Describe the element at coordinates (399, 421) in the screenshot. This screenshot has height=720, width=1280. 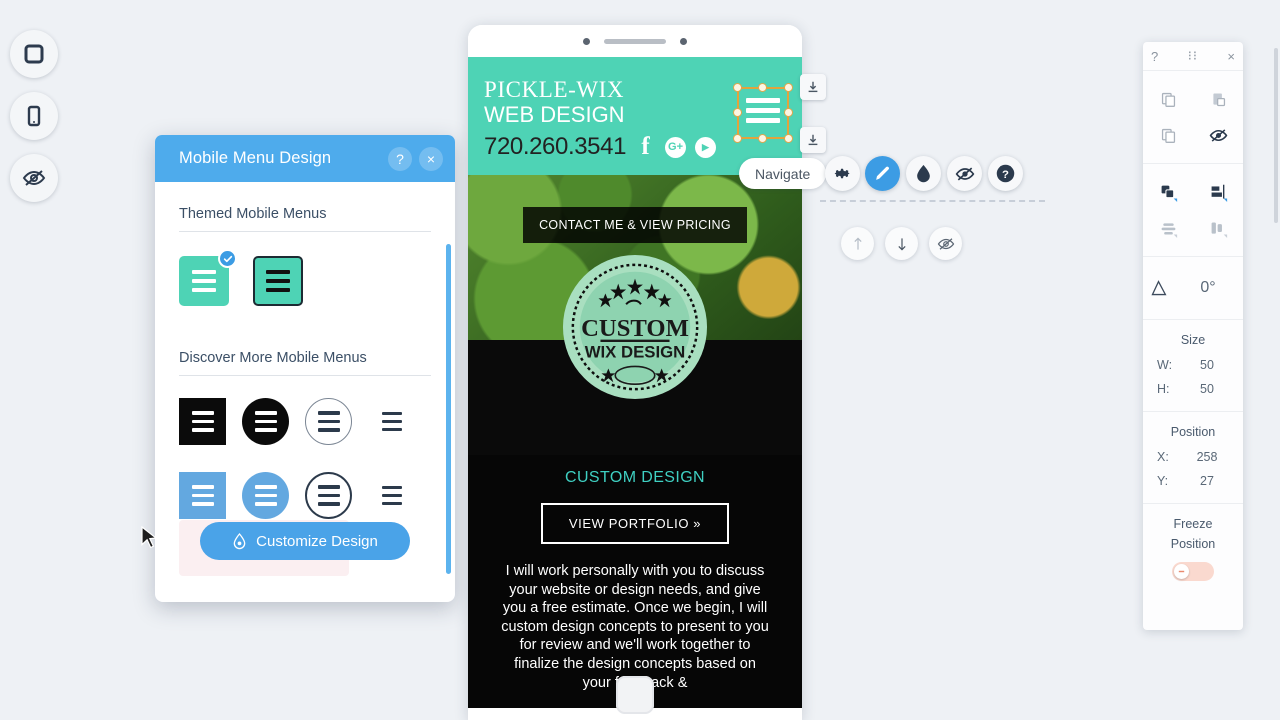
I see `menu-black-lines` at that location.